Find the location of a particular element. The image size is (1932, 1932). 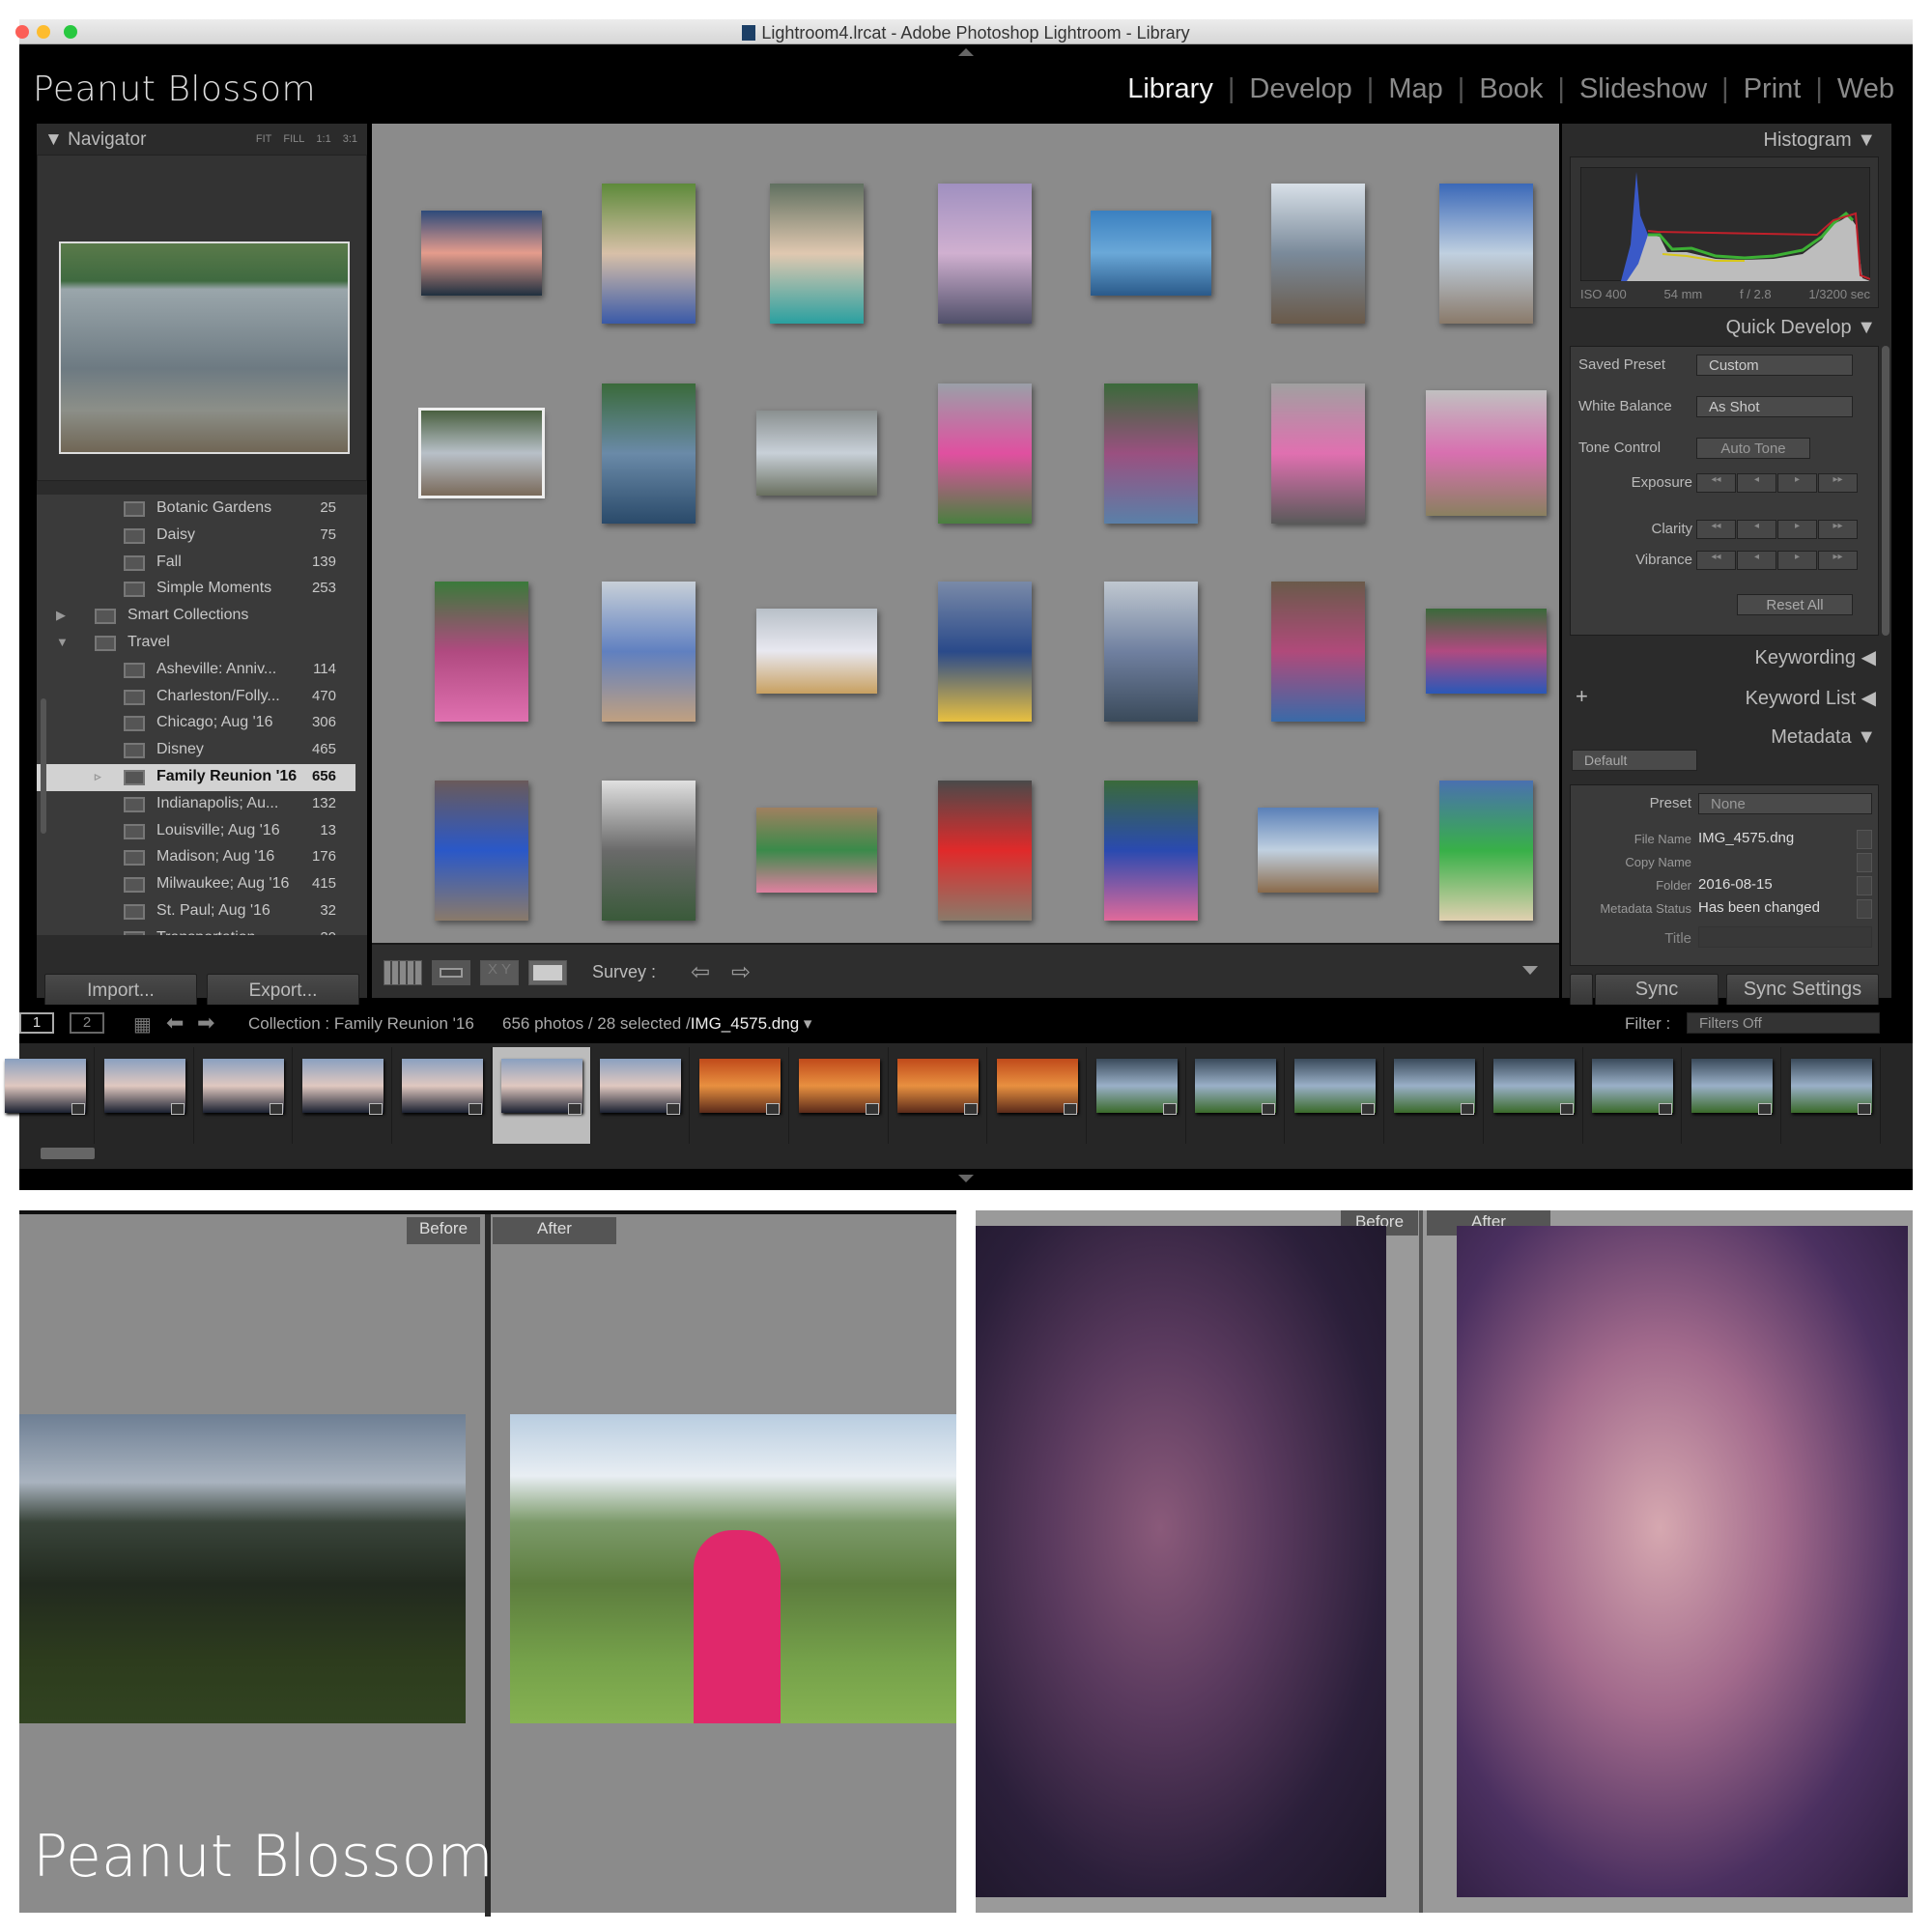

back-arrow-icon: ⬅ is located at coordinates (175, 1023).